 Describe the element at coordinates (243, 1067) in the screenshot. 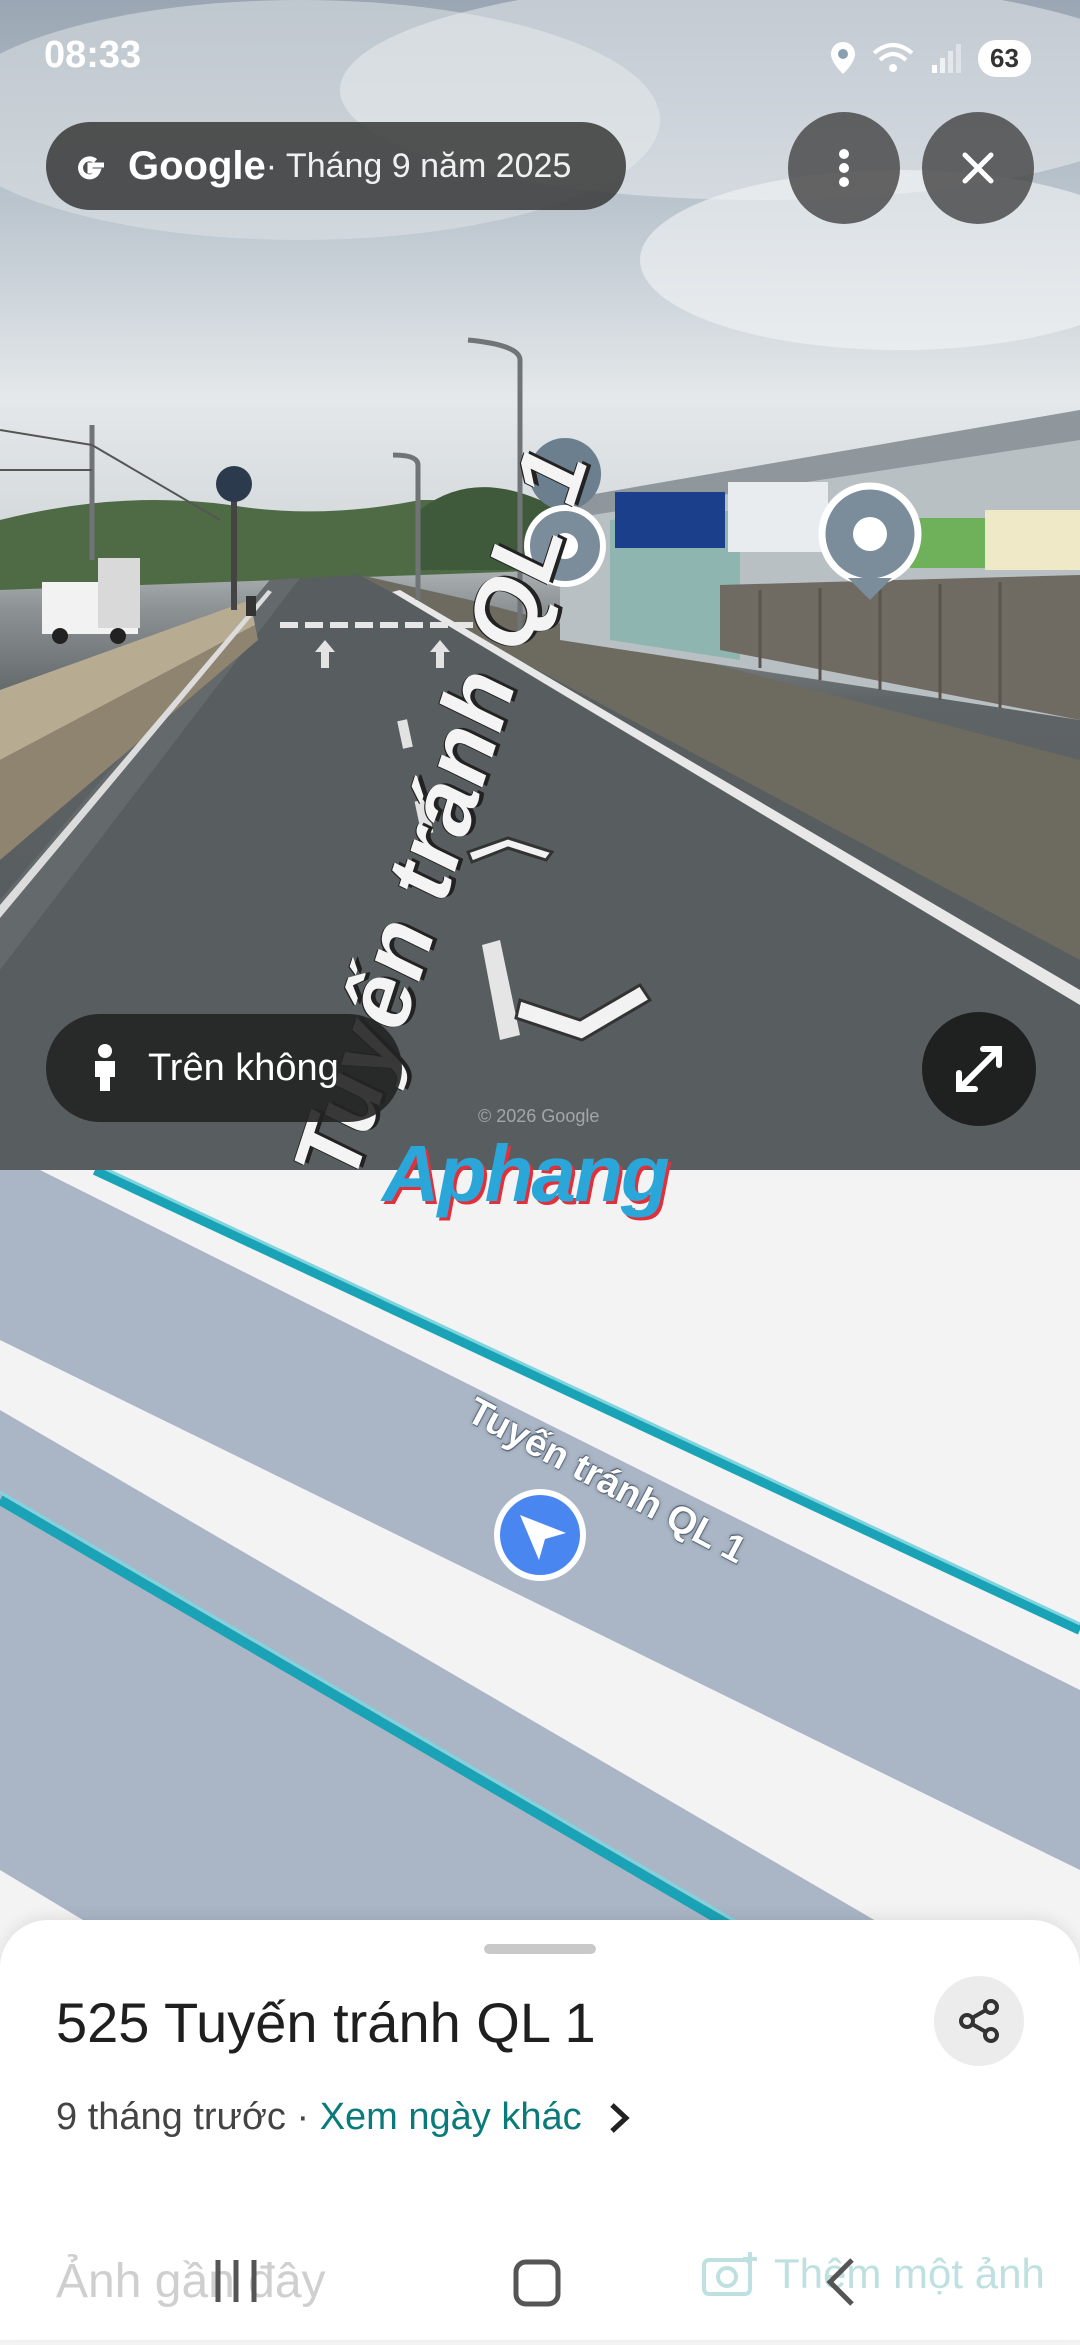

I see `aerial-view-label: Trên không` at that location.